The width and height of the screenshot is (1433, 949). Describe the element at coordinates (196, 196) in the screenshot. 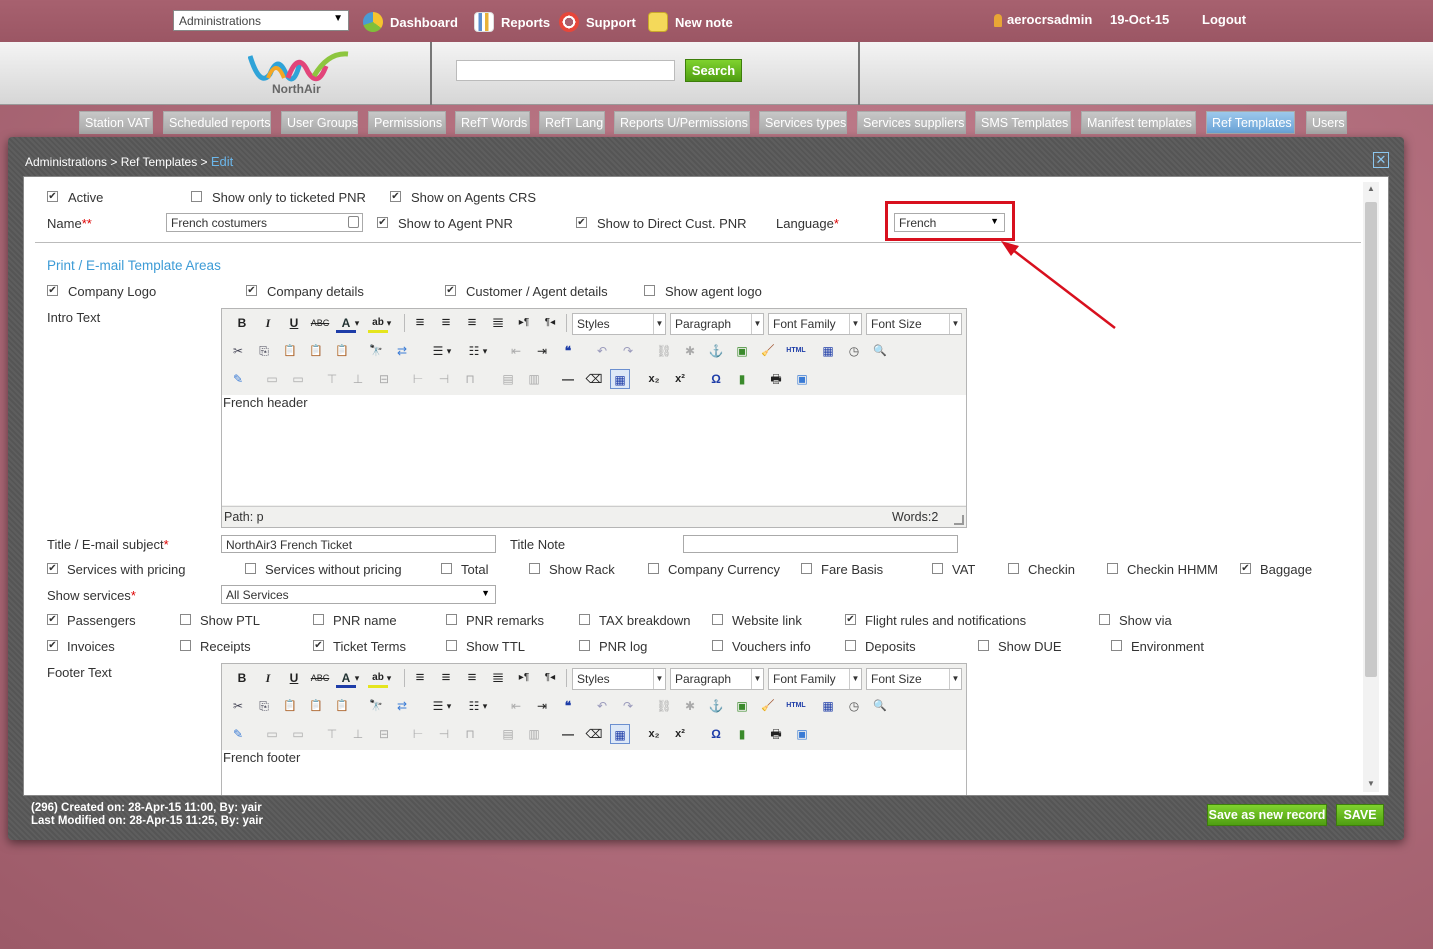

I see `show-only-ticketed-checkbox` at that location.